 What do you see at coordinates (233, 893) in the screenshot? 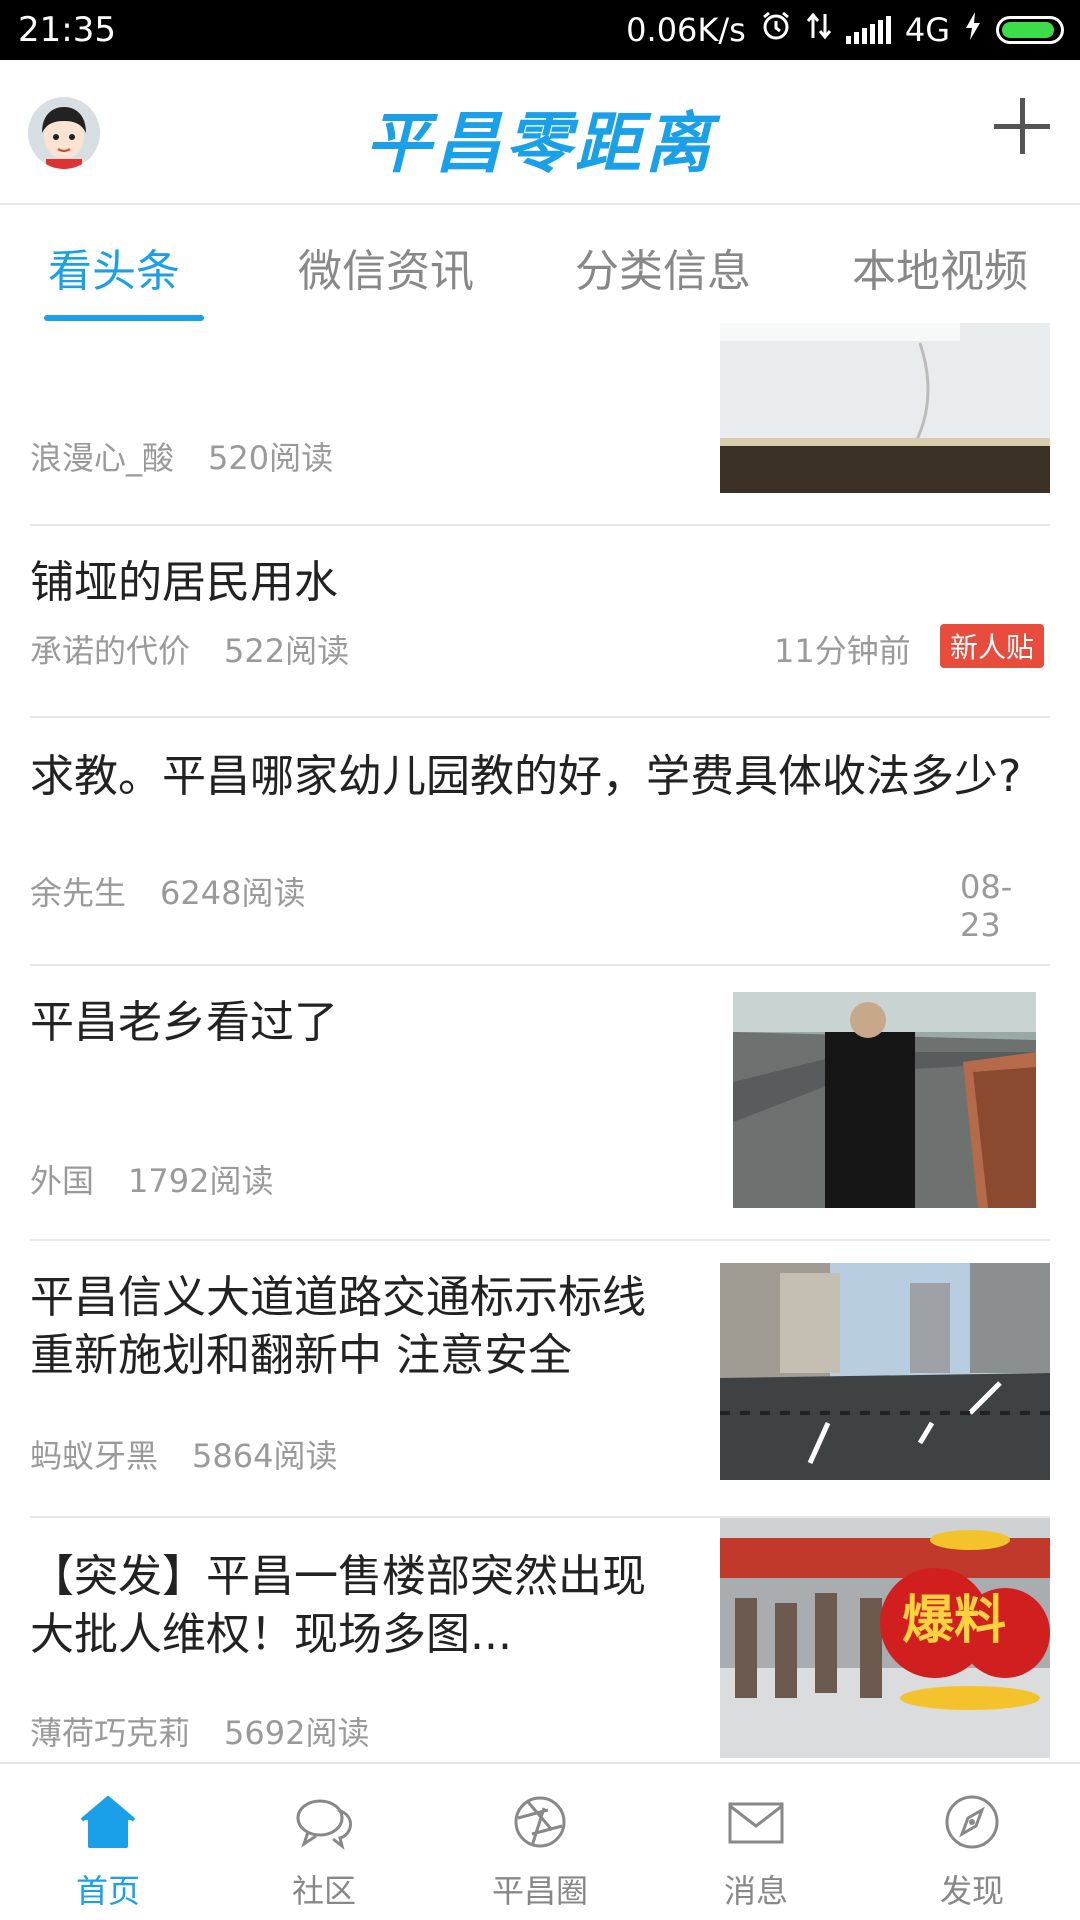
I see `item-reads: 6248阅读` at bounding box center [233, 893].